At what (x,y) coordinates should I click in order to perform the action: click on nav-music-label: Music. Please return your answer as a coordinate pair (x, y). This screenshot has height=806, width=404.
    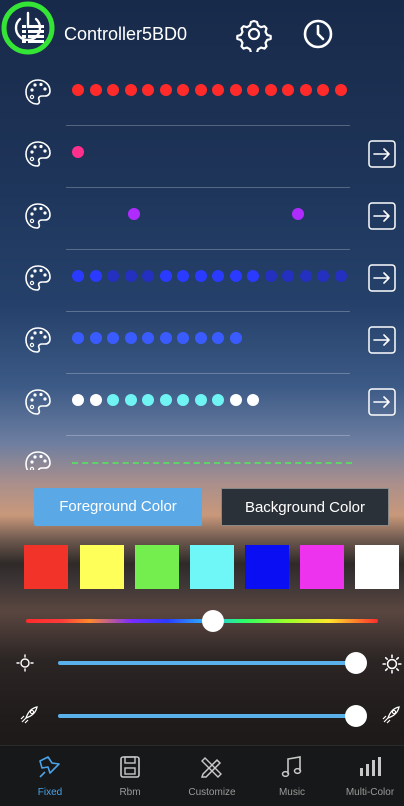
    Looking at the image, I should click on (292, 792).